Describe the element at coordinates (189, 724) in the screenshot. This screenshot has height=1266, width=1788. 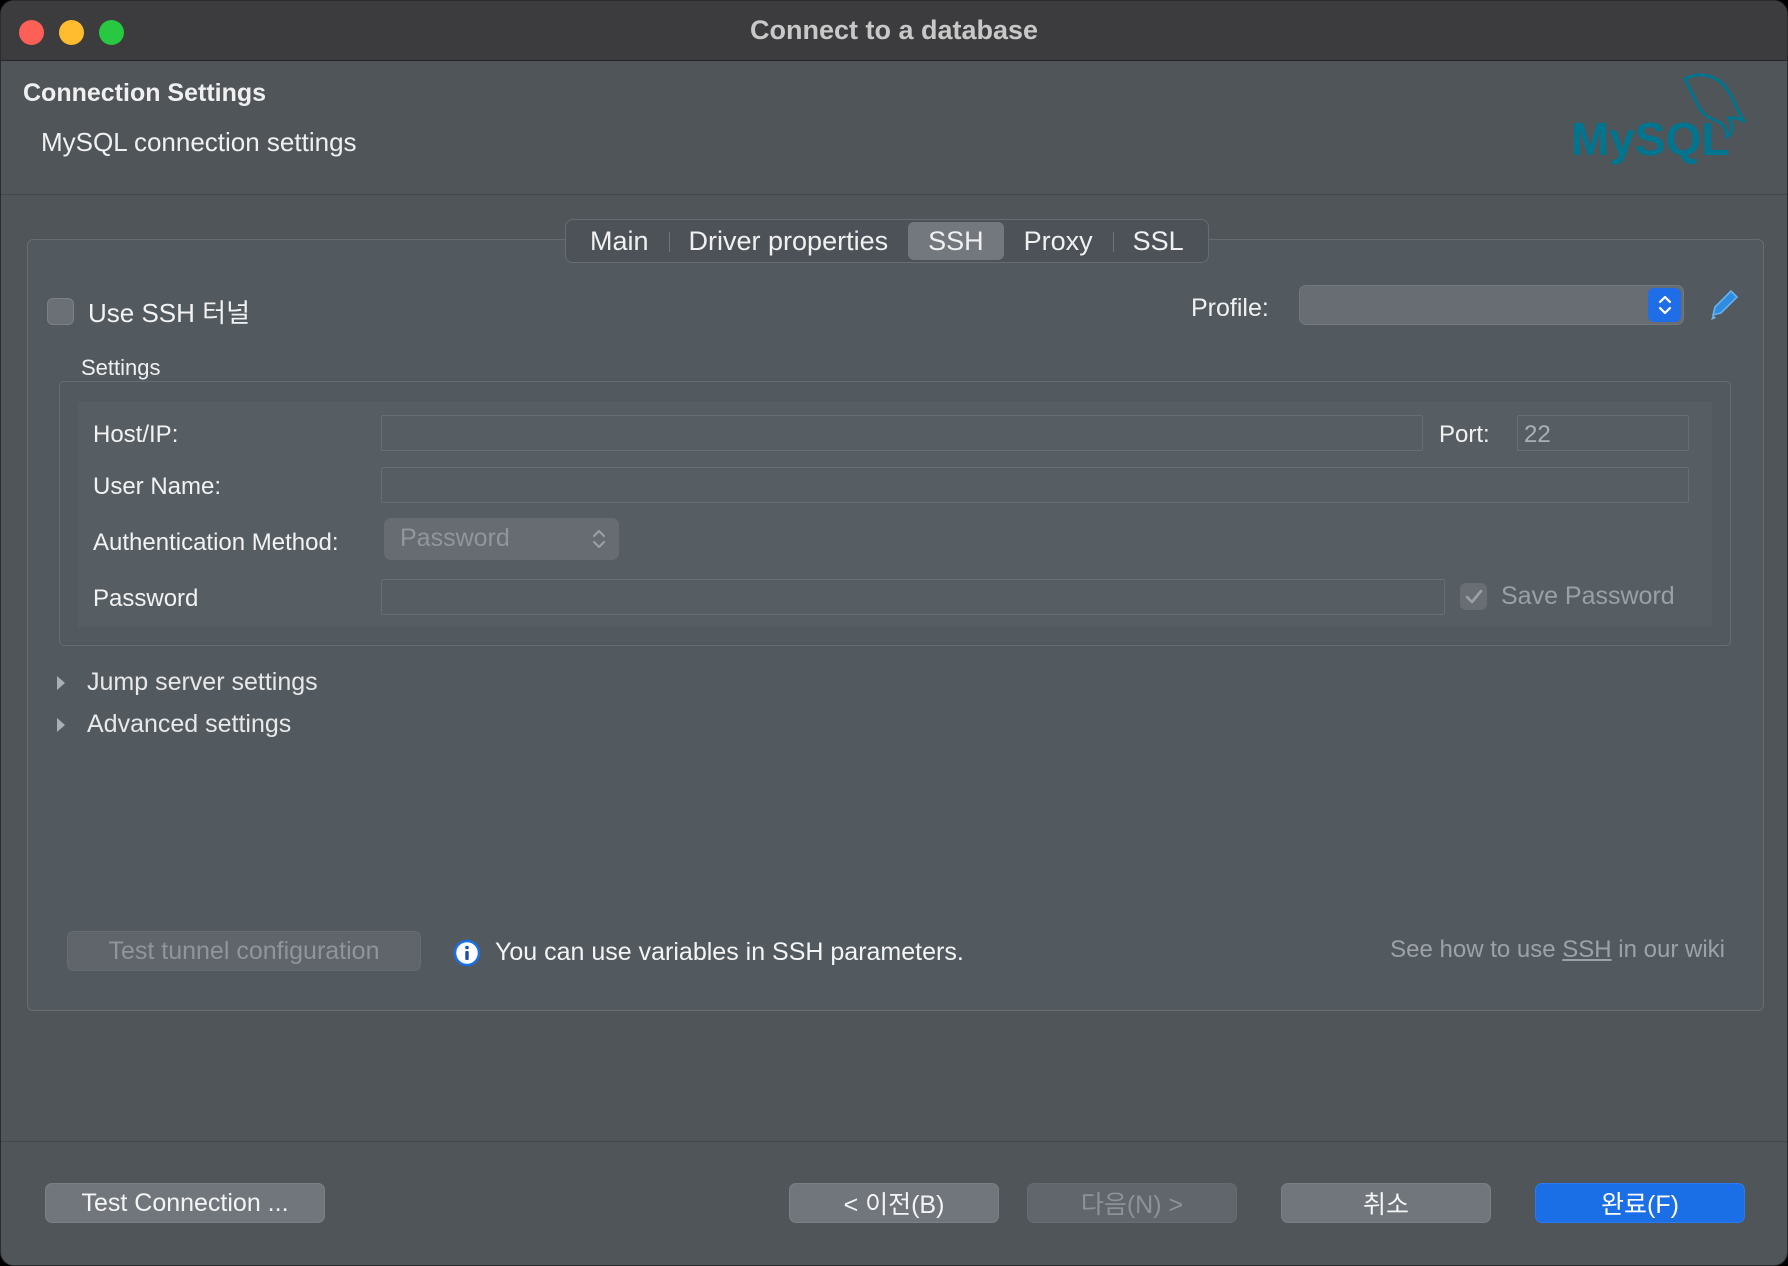
I see `advanced-settings-label: Advanced settings` at that location.